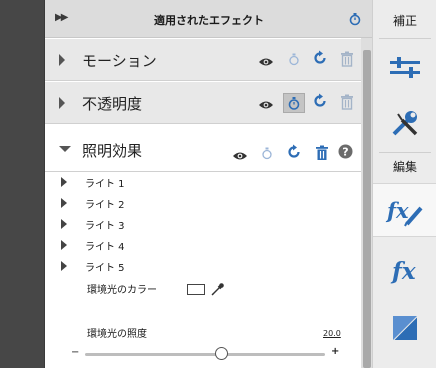 The height and width of the screenshot is (368, 436). What do you see at coordinates (105, 247) in the screenshot?
I see `light-label: ライト 4` at bounding box center [105, 247].